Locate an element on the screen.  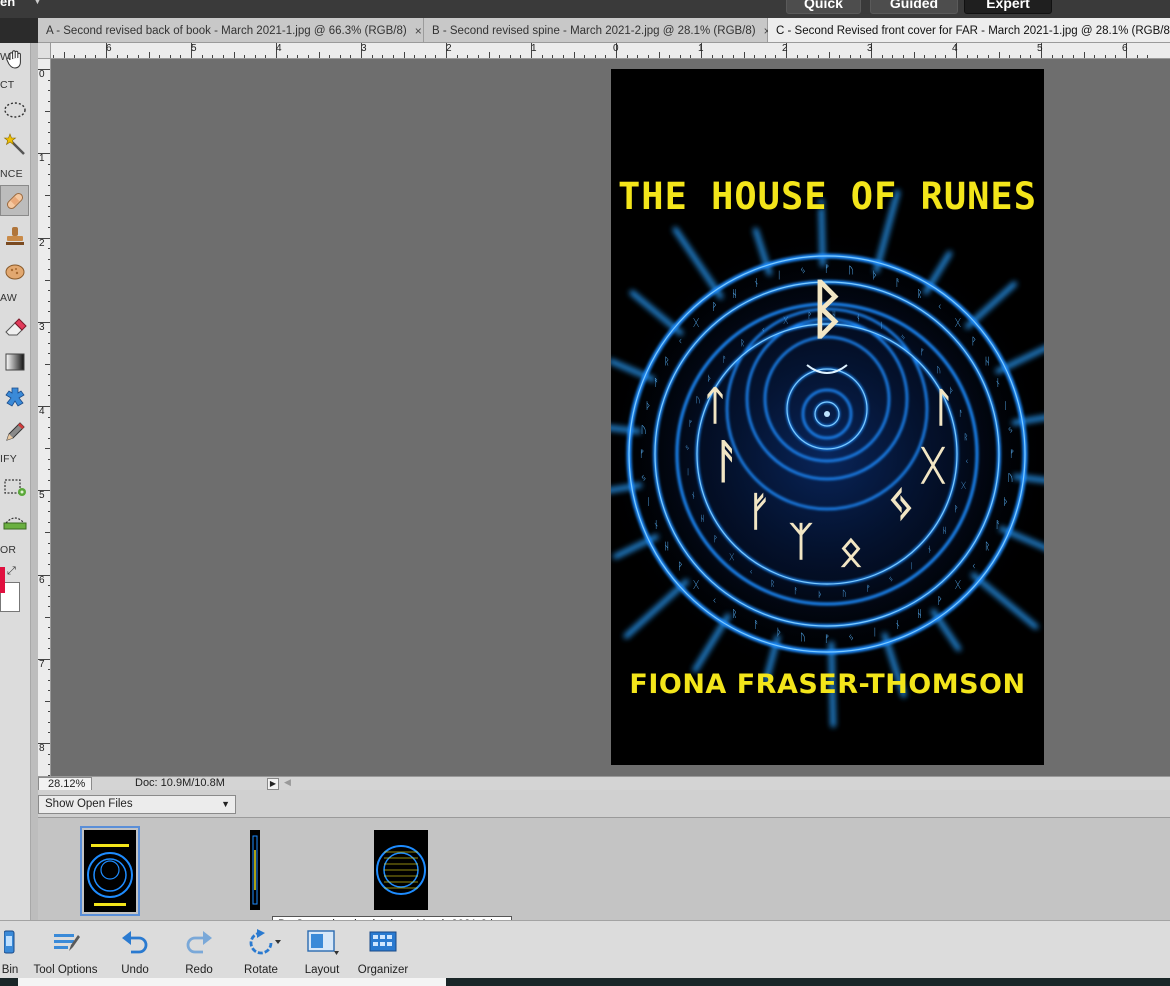
thumbnail-spine is located at coordinates (255, 870).